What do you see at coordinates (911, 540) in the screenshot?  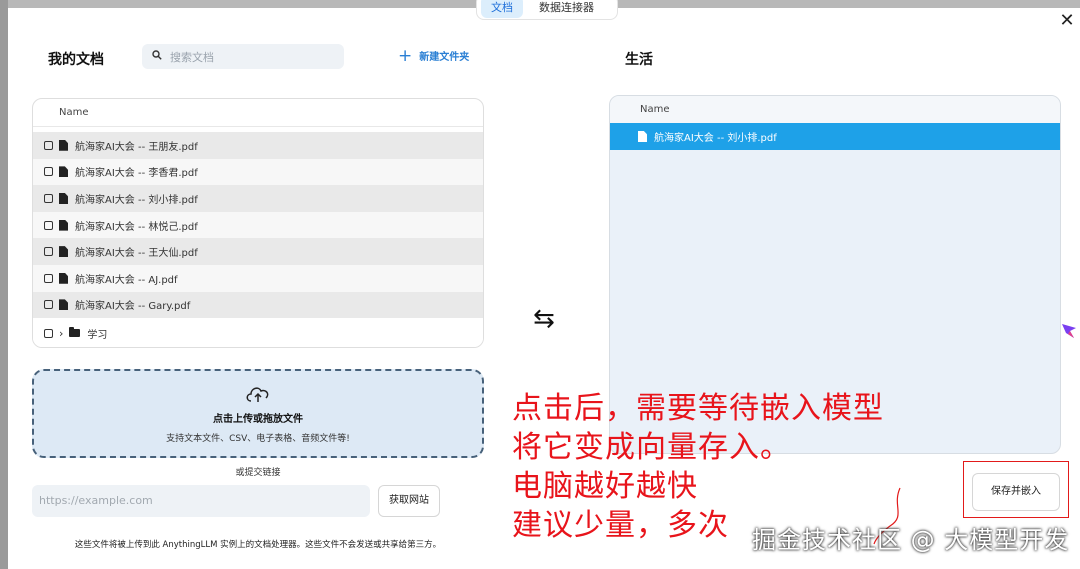 I see `watermark: 掘金技术社区 @ 大模型开发` at bounding box center [911, 540].